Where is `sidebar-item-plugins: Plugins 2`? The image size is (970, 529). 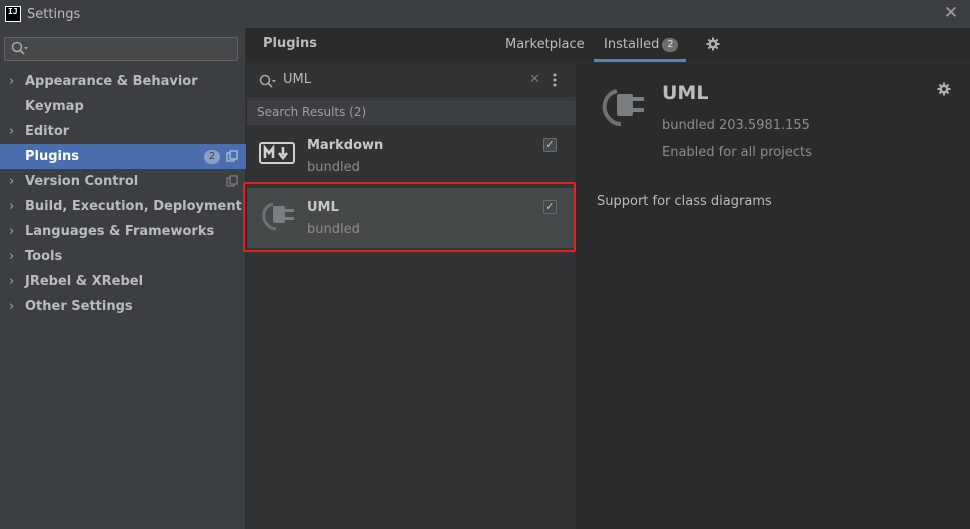
sidebar-item-plugins: Plugins 2 is located at coordinates (123, 156).